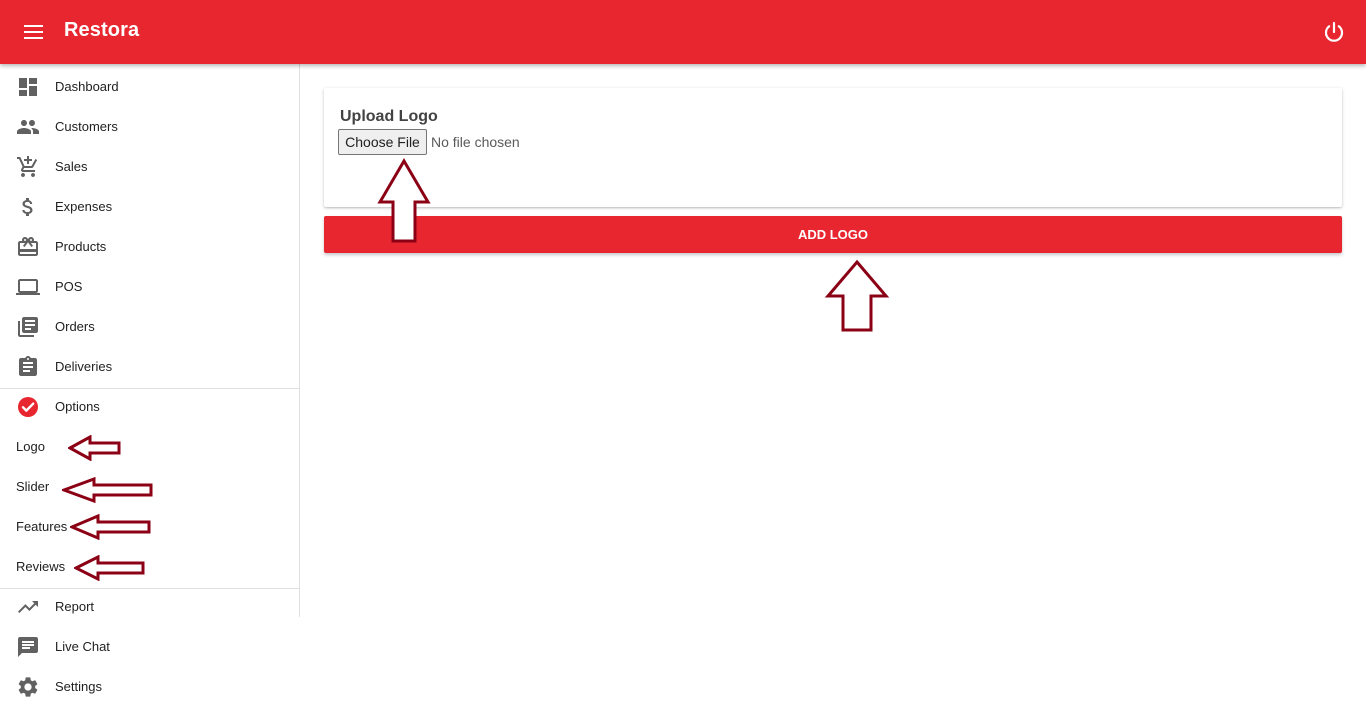 This screenshot has width=1366, height=712. Describe the element at coordinates (81, 246) in the screenshot. I see `sidebar-item-label: Products` at that location.